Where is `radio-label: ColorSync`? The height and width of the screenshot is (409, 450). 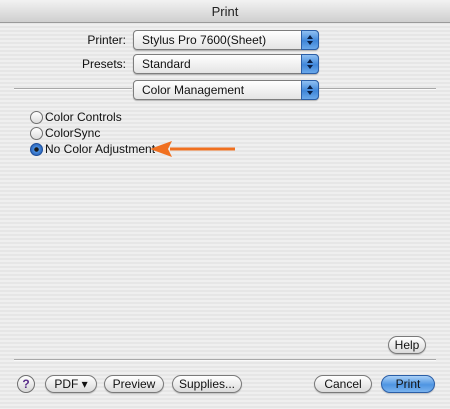
radio-label: ColorSync is located at coordinates (73, 133).